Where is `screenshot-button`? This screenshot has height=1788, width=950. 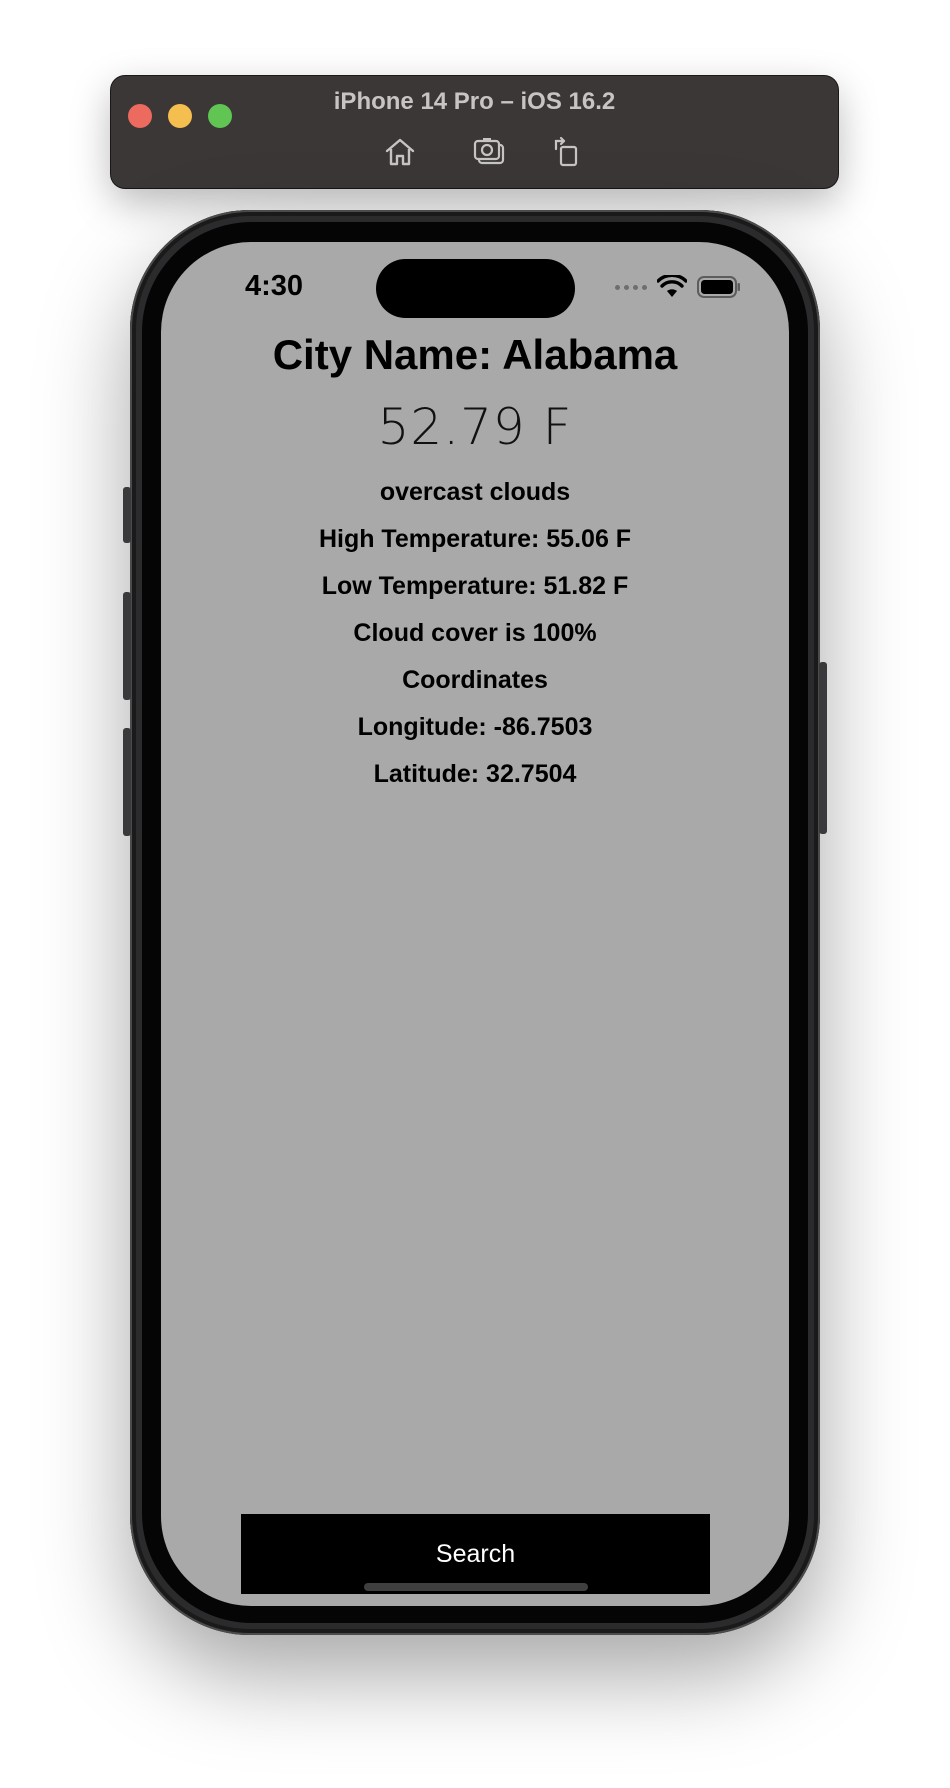 screenshot-button is located at coordinates (489, 152).